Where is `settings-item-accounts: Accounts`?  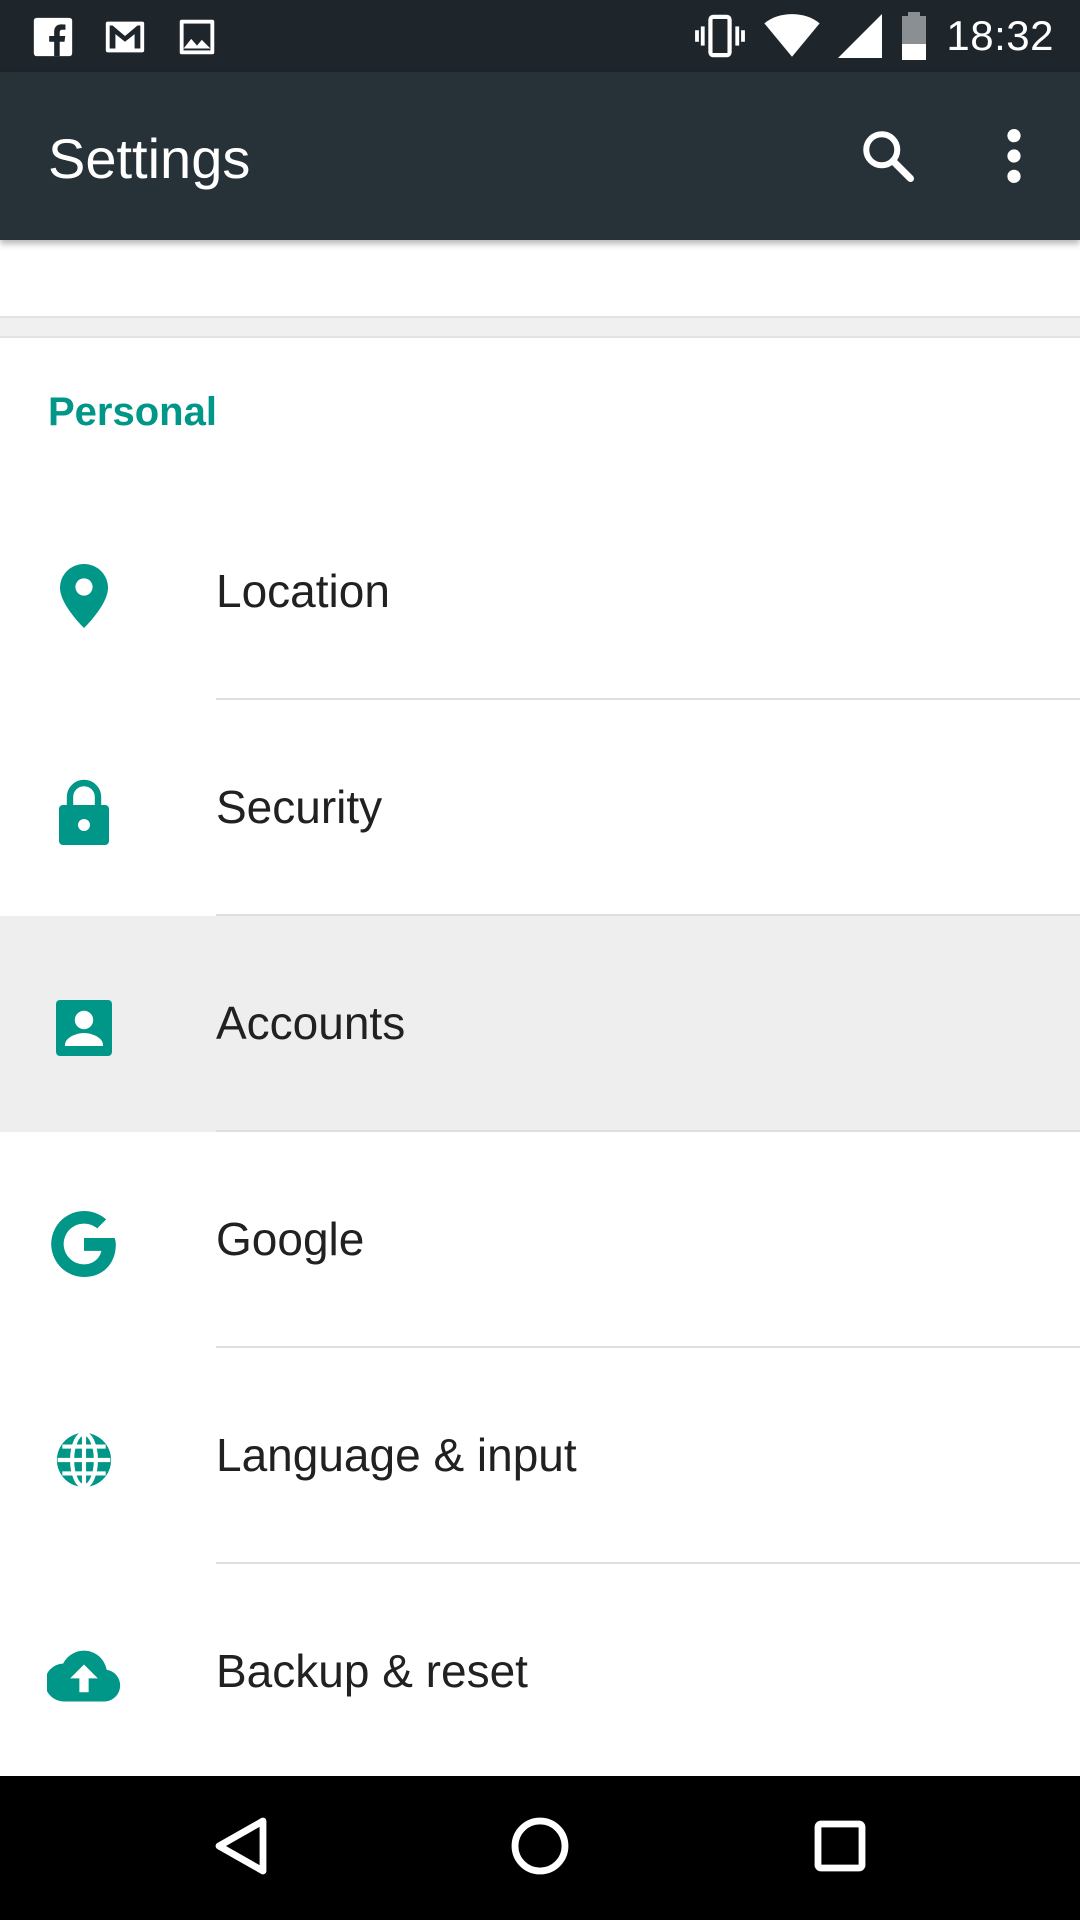
settings-item-accounts: Accounts is located at coordinates (540, 1024).